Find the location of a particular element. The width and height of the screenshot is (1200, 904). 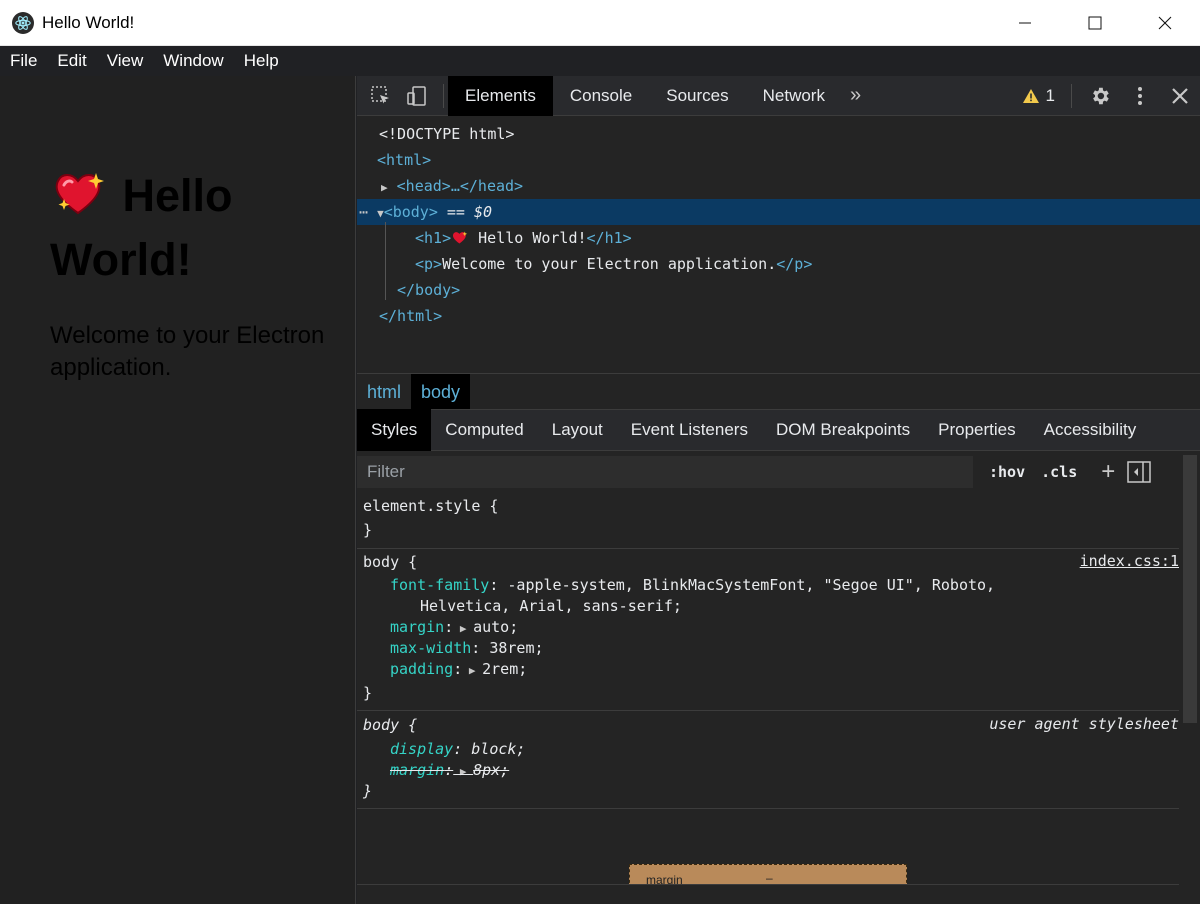

menu-window: Window is located at coordinates (193, 61).